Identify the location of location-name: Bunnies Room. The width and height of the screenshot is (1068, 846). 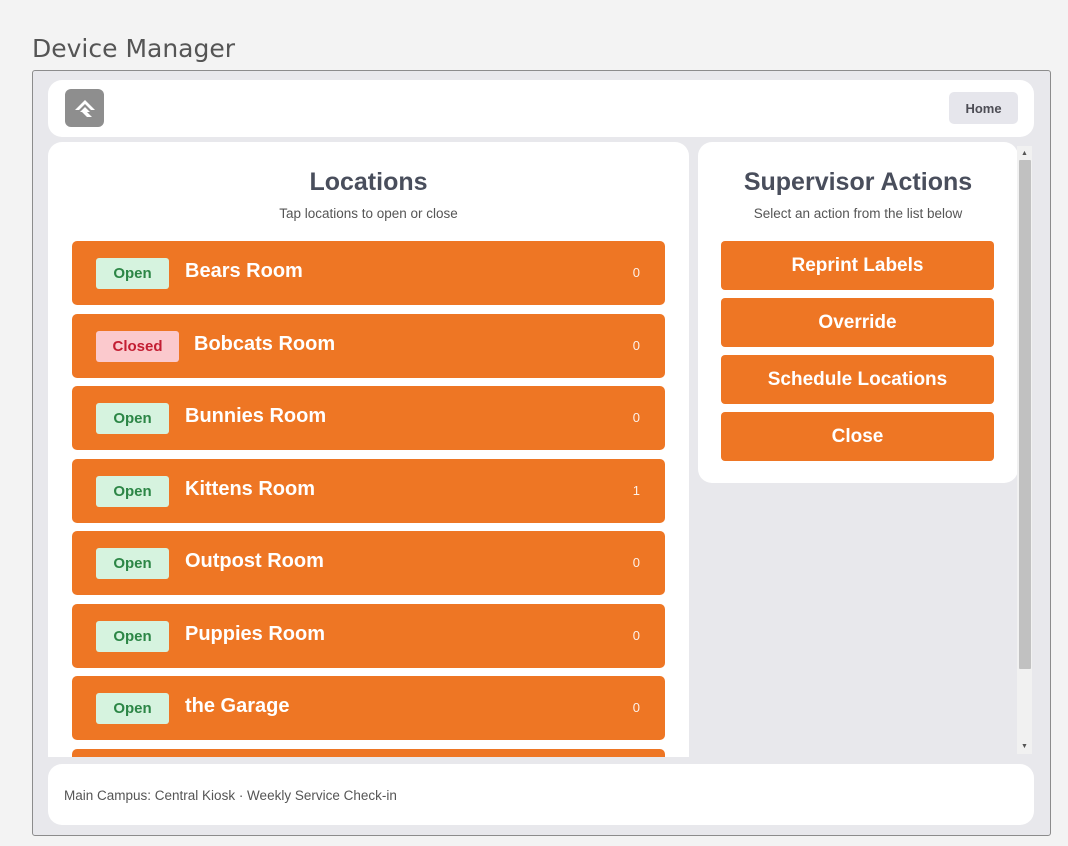
(256, 416).